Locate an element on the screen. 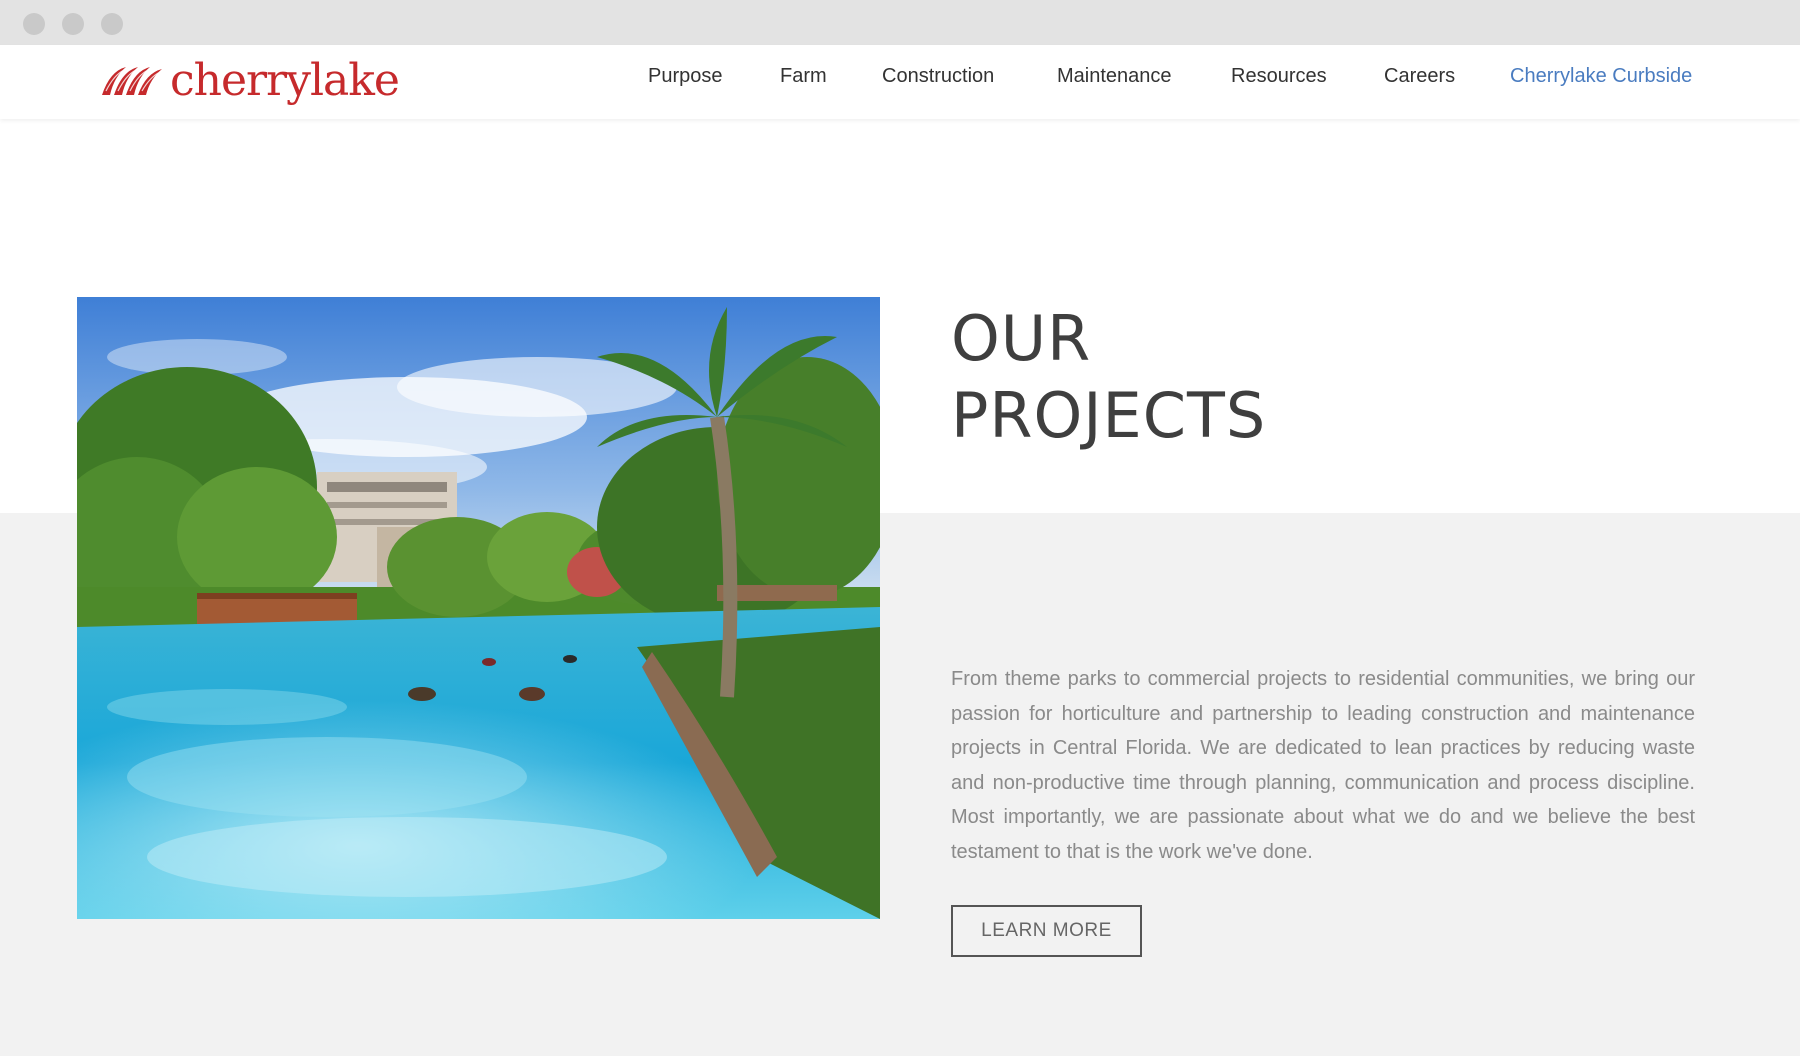 This screenshot has height=1056, width=1800. nav-item-cherrylake-curbside: Cherrylake Curbside is located at coordinates (1601, 82).